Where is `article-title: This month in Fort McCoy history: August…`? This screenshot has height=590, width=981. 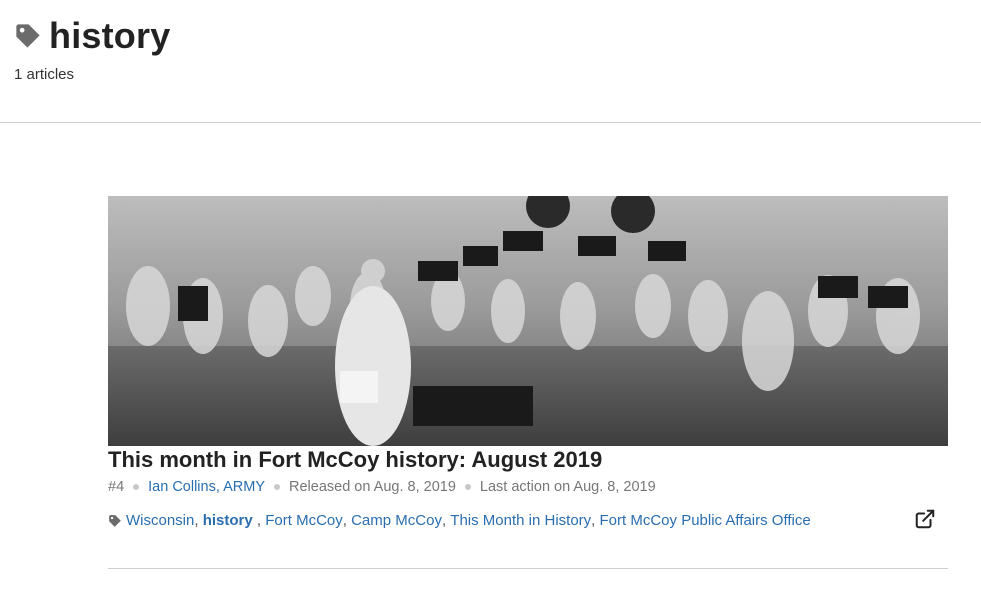 article-title: This month in Fort McCoy history: August… is located at coordinates (528, 460).